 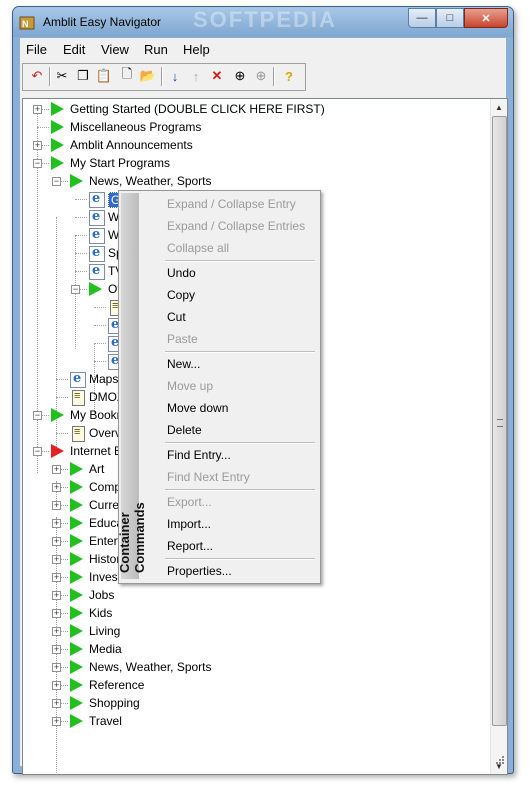 I want to click on scroll-thumb, so click(x=499, y=421).